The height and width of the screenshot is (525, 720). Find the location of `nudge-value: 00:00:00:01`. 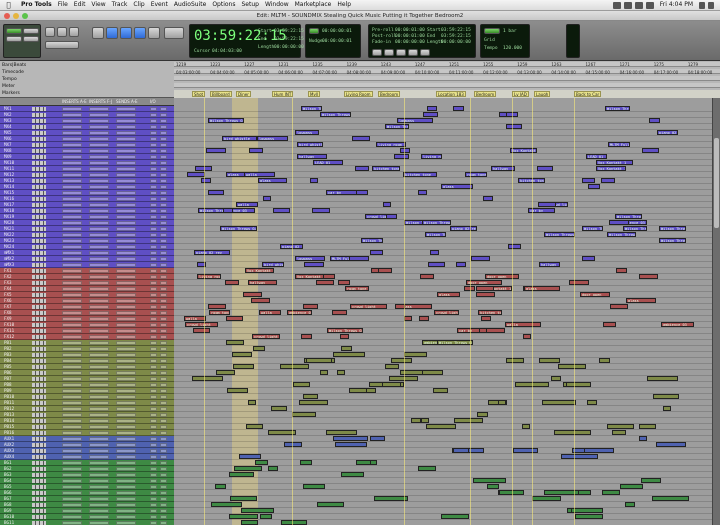

nudge-value: 00:00:00:01 is located at coordinates (337, 31).